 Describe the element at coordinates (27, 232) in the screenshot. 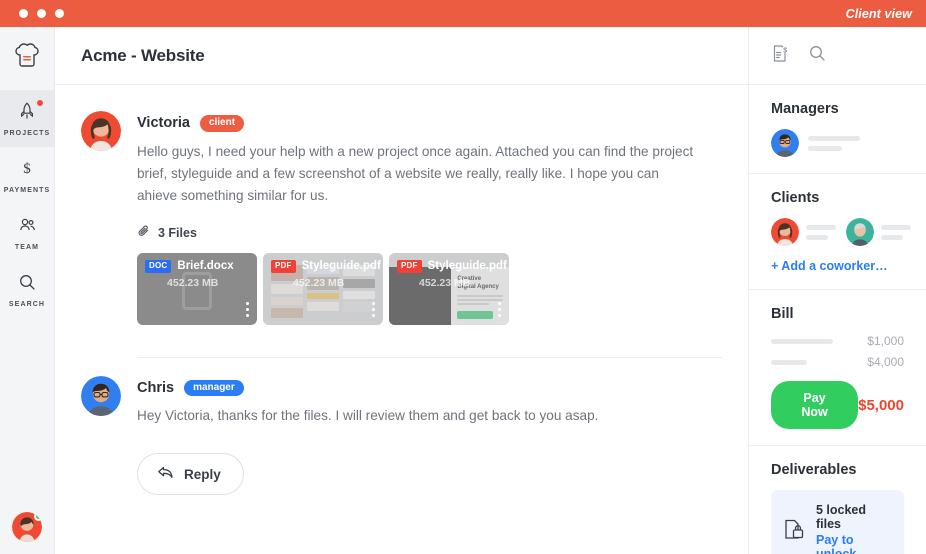

I see `sidebar-item-team: TEAM` at that location.